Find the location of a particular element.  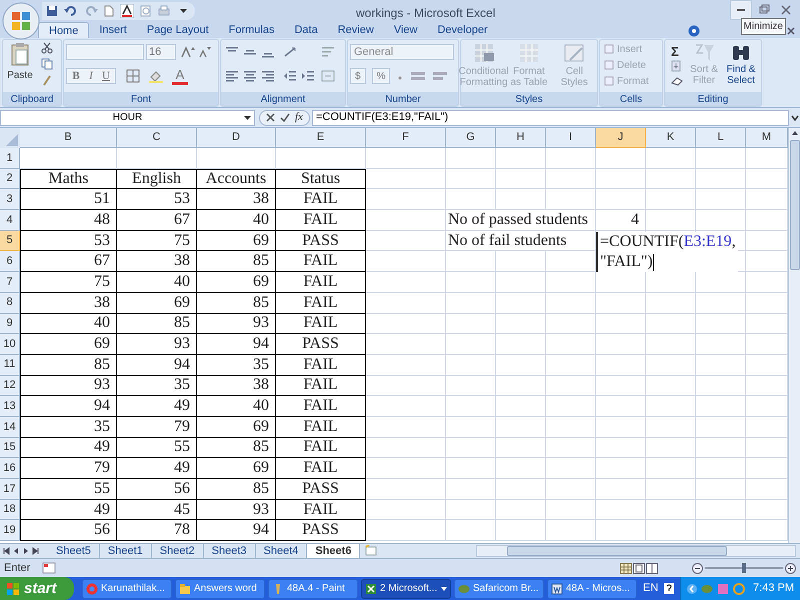

column-header: F is located at coordinates (406, 138).